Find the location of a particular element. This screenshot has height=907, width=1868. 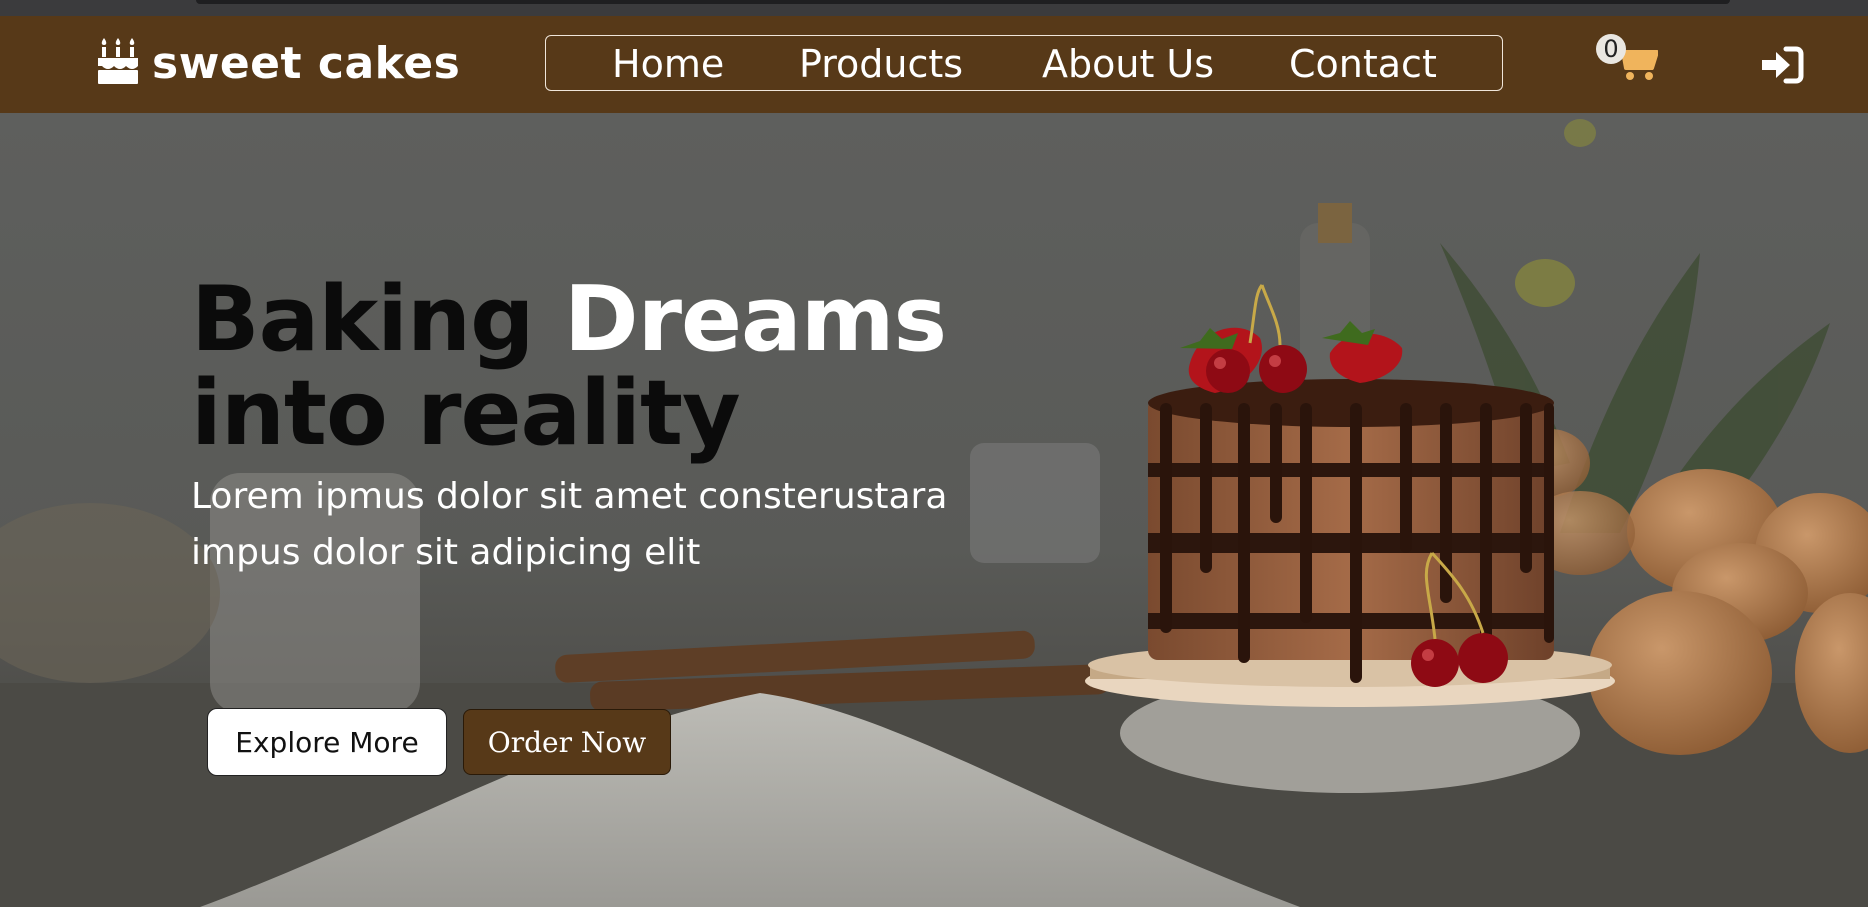

hero-title-dark-1: Baking is located at coordinates (363, 319).